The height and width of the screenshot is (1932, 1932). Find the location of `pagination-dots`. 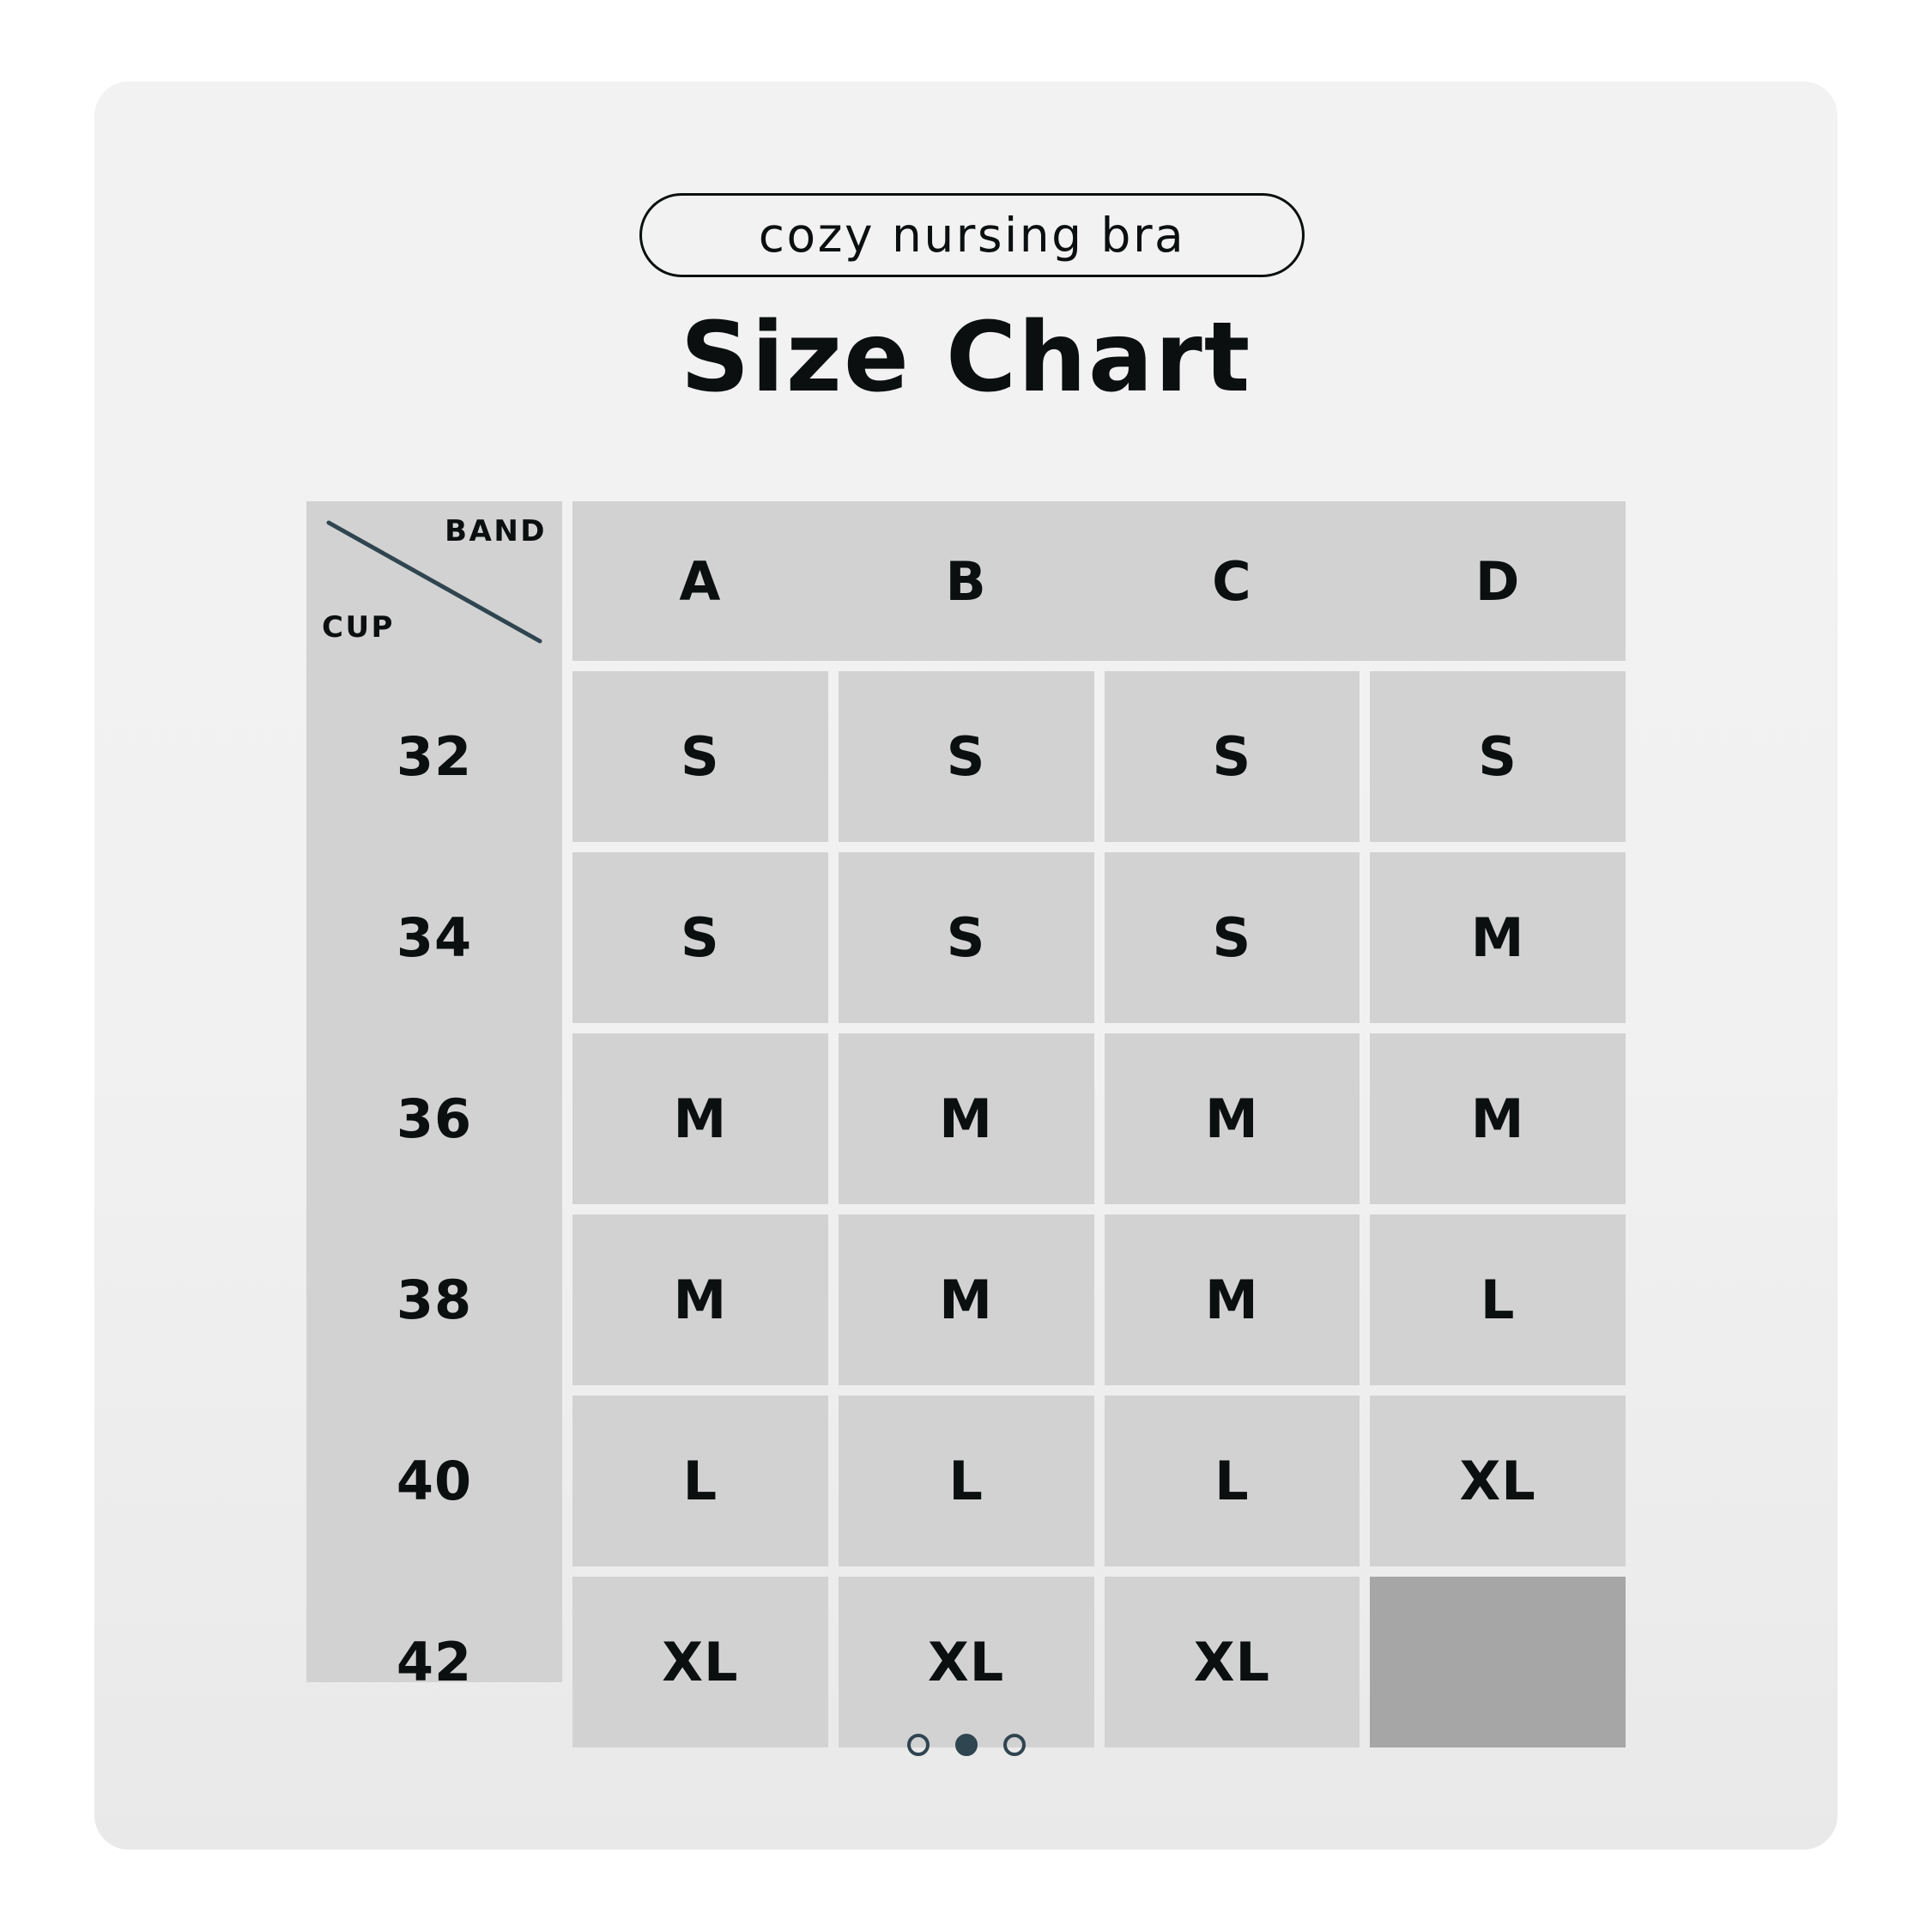

pagination-dots is located at coordinates (966, 1745).